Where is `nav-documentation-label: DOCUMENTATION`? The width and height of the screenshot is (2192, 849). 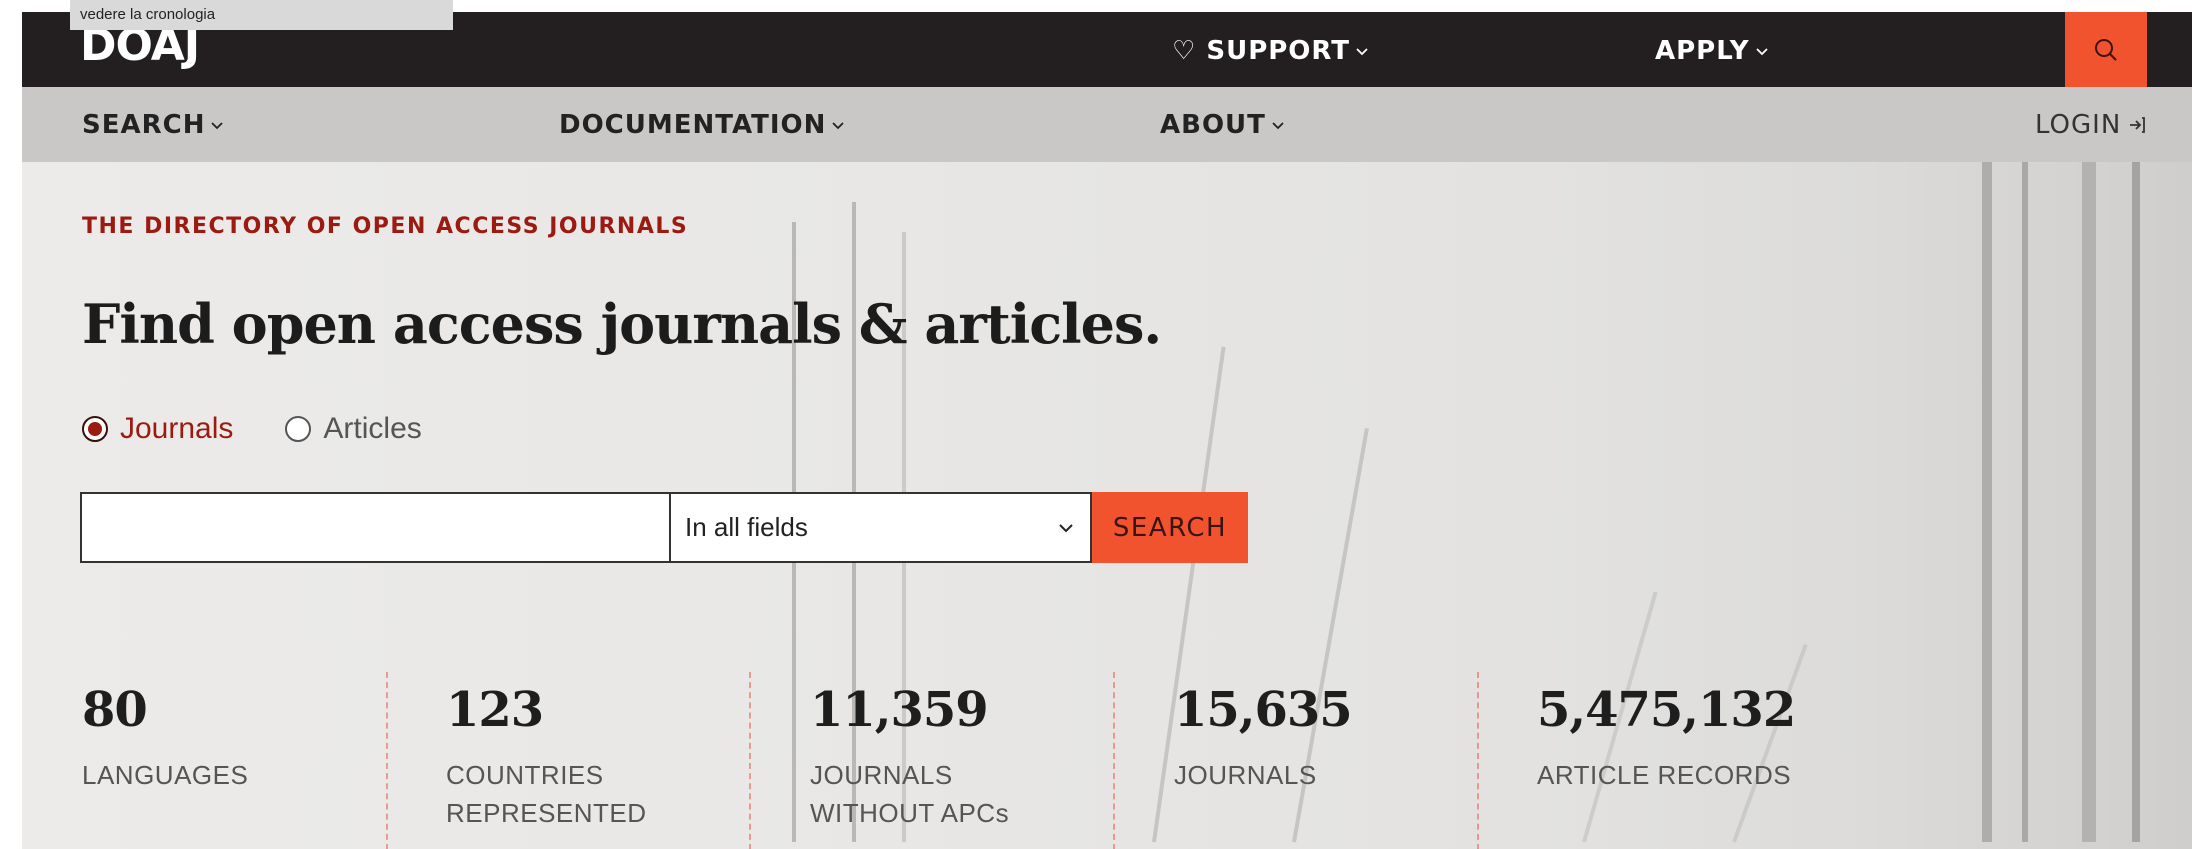 nav-documentation-label: DOCUMENTATION is located at coordinates (693, 125).